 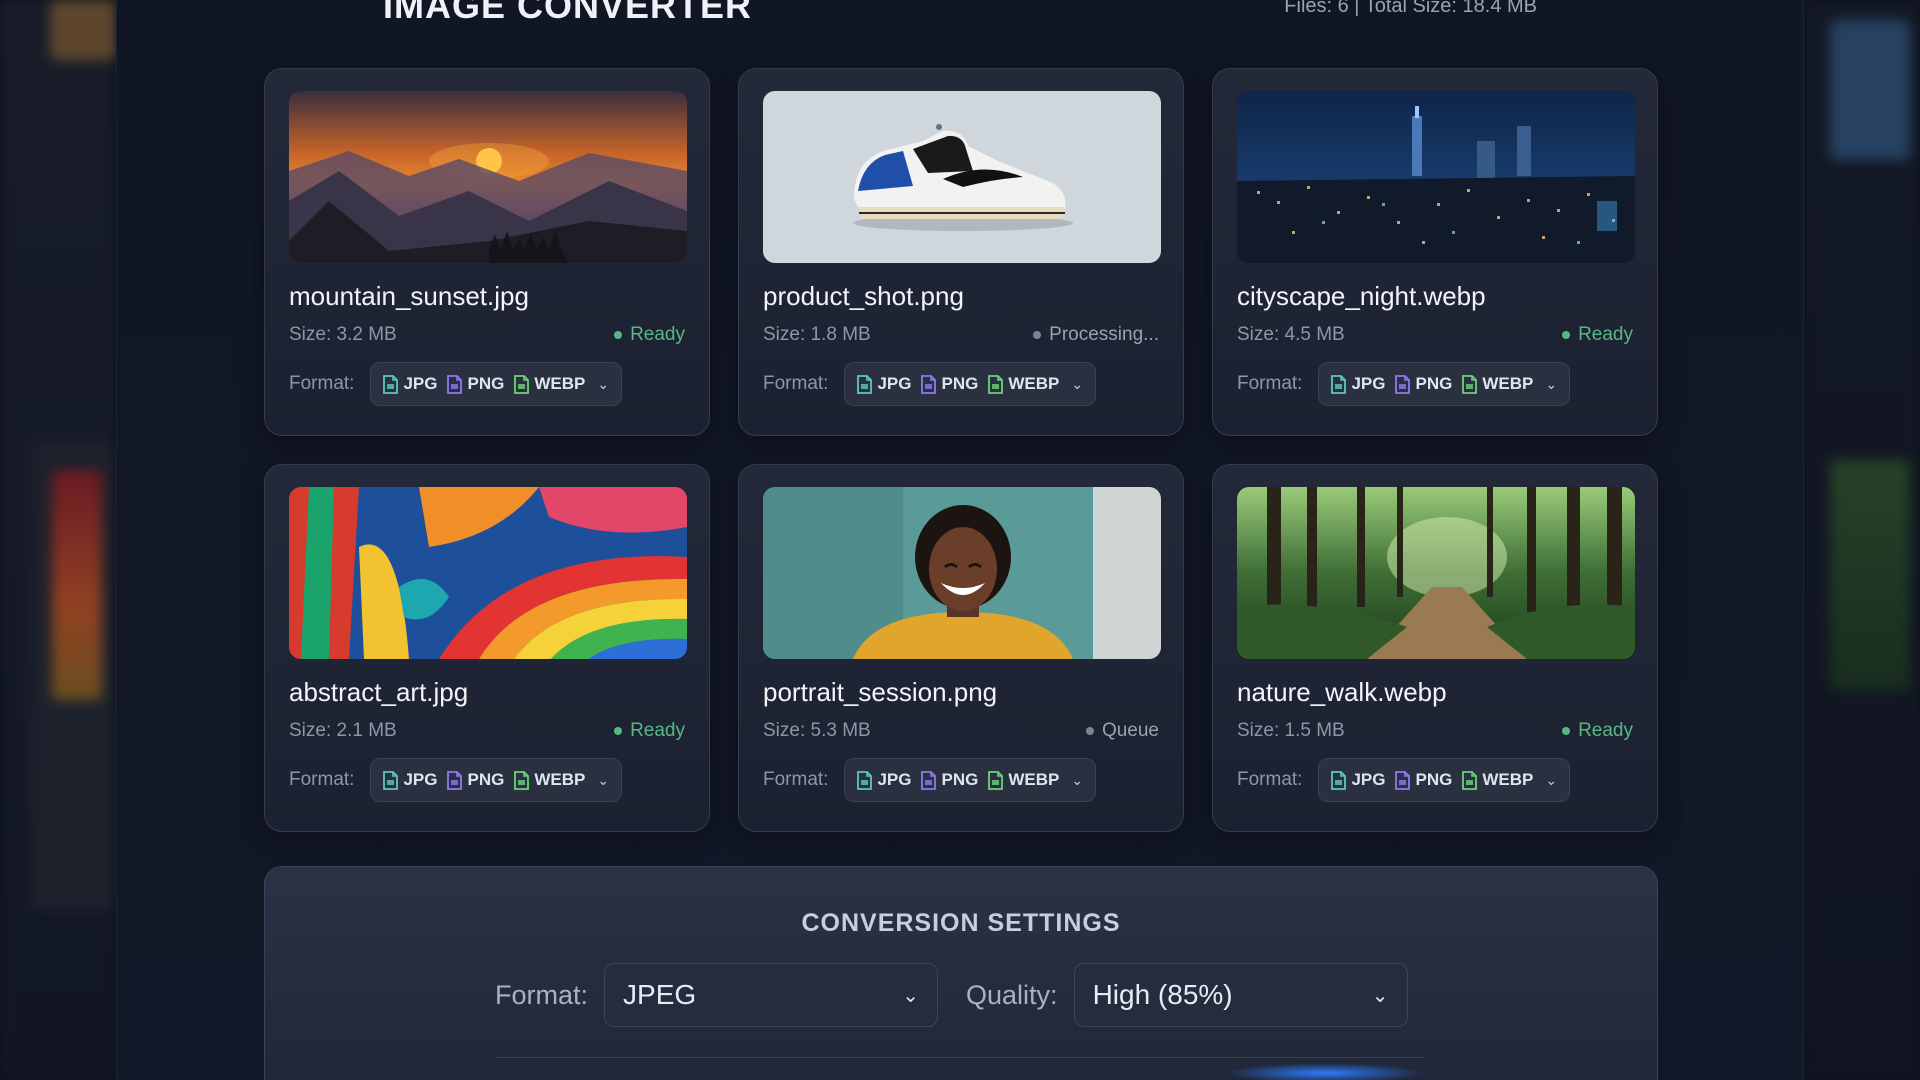 I want to click on quality-select-value: High (85%), so click(x=1162, y=994).